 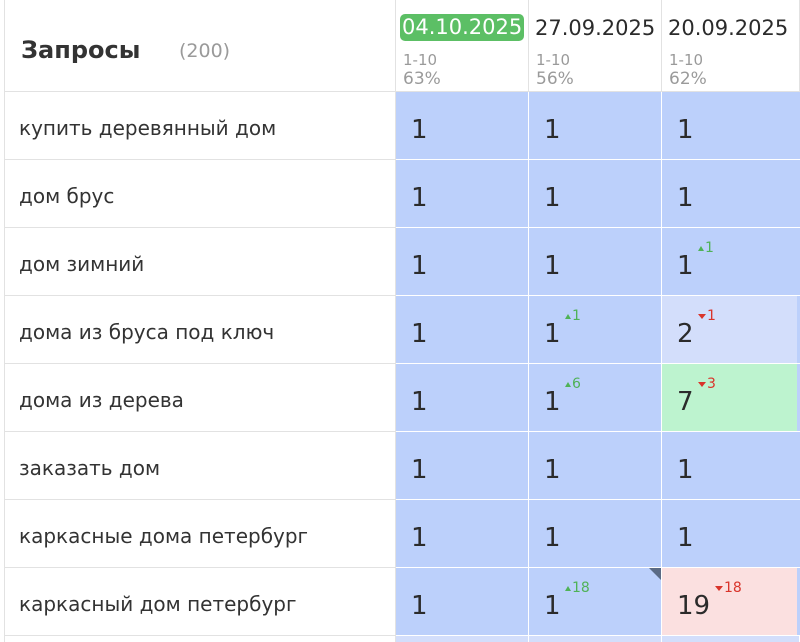 What do you see at coordinates (80, 50) in the screenshot?
I see `queries-title: Запросы` at bounding box center [80, 50].